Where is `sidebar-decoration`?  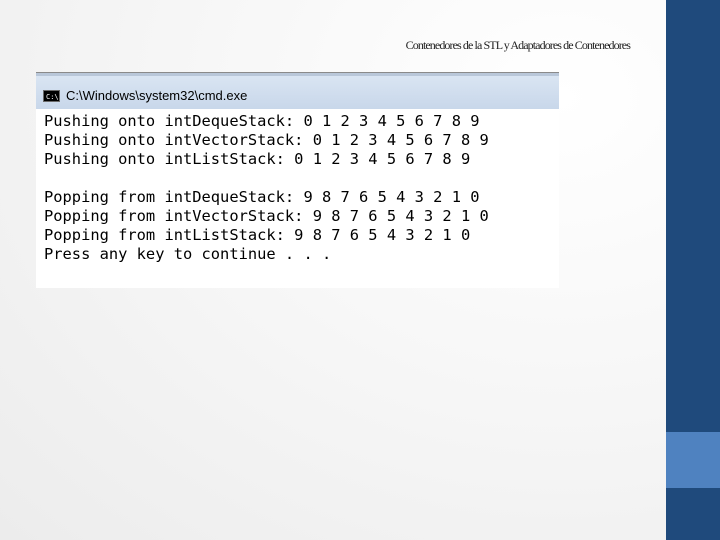 sidebar-decoration is located at coordinates (693, 270).